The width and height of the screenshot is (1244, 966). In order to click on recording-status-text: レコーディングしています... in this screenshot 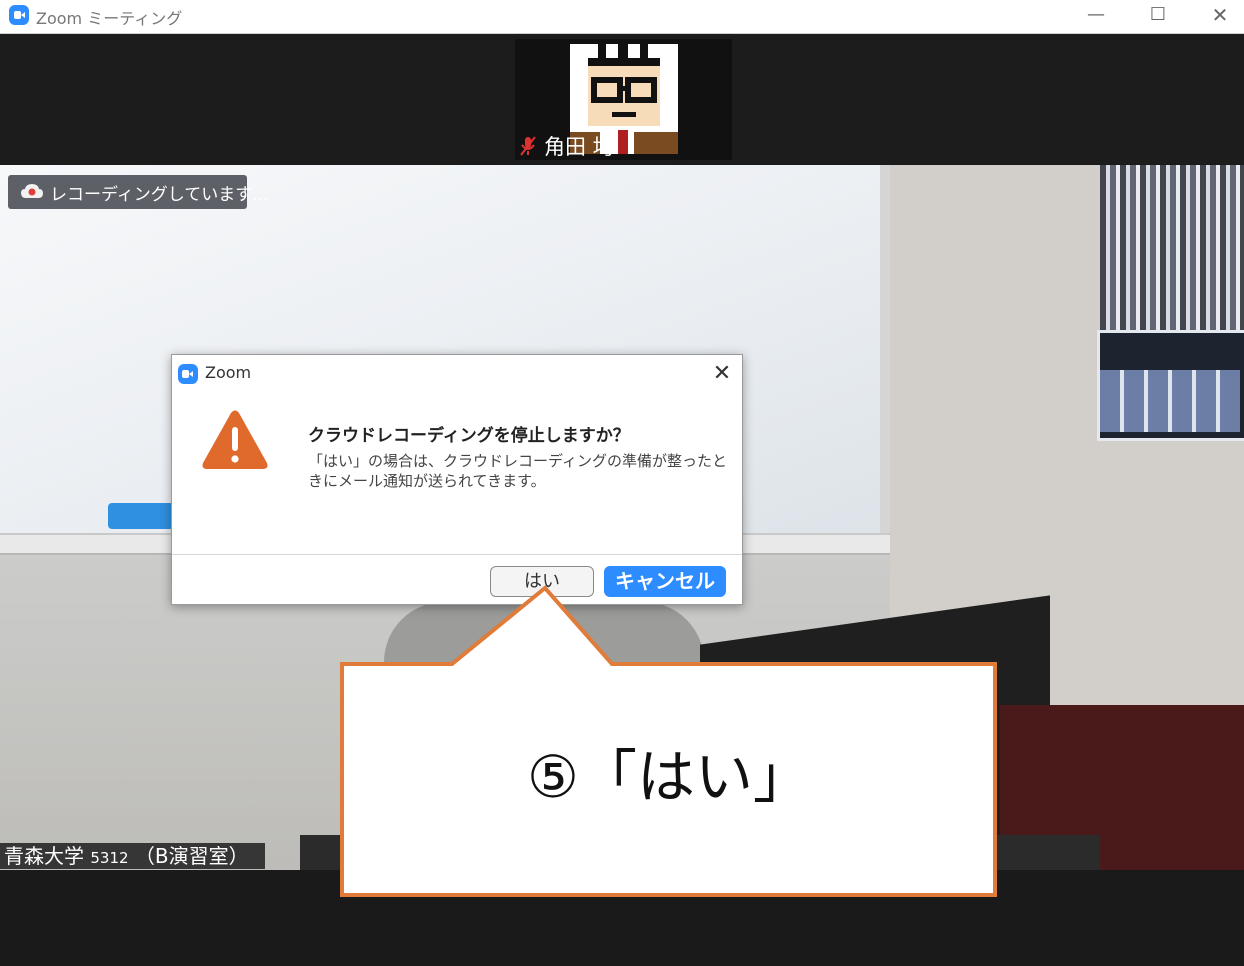, I will do `click(159, 195)`.